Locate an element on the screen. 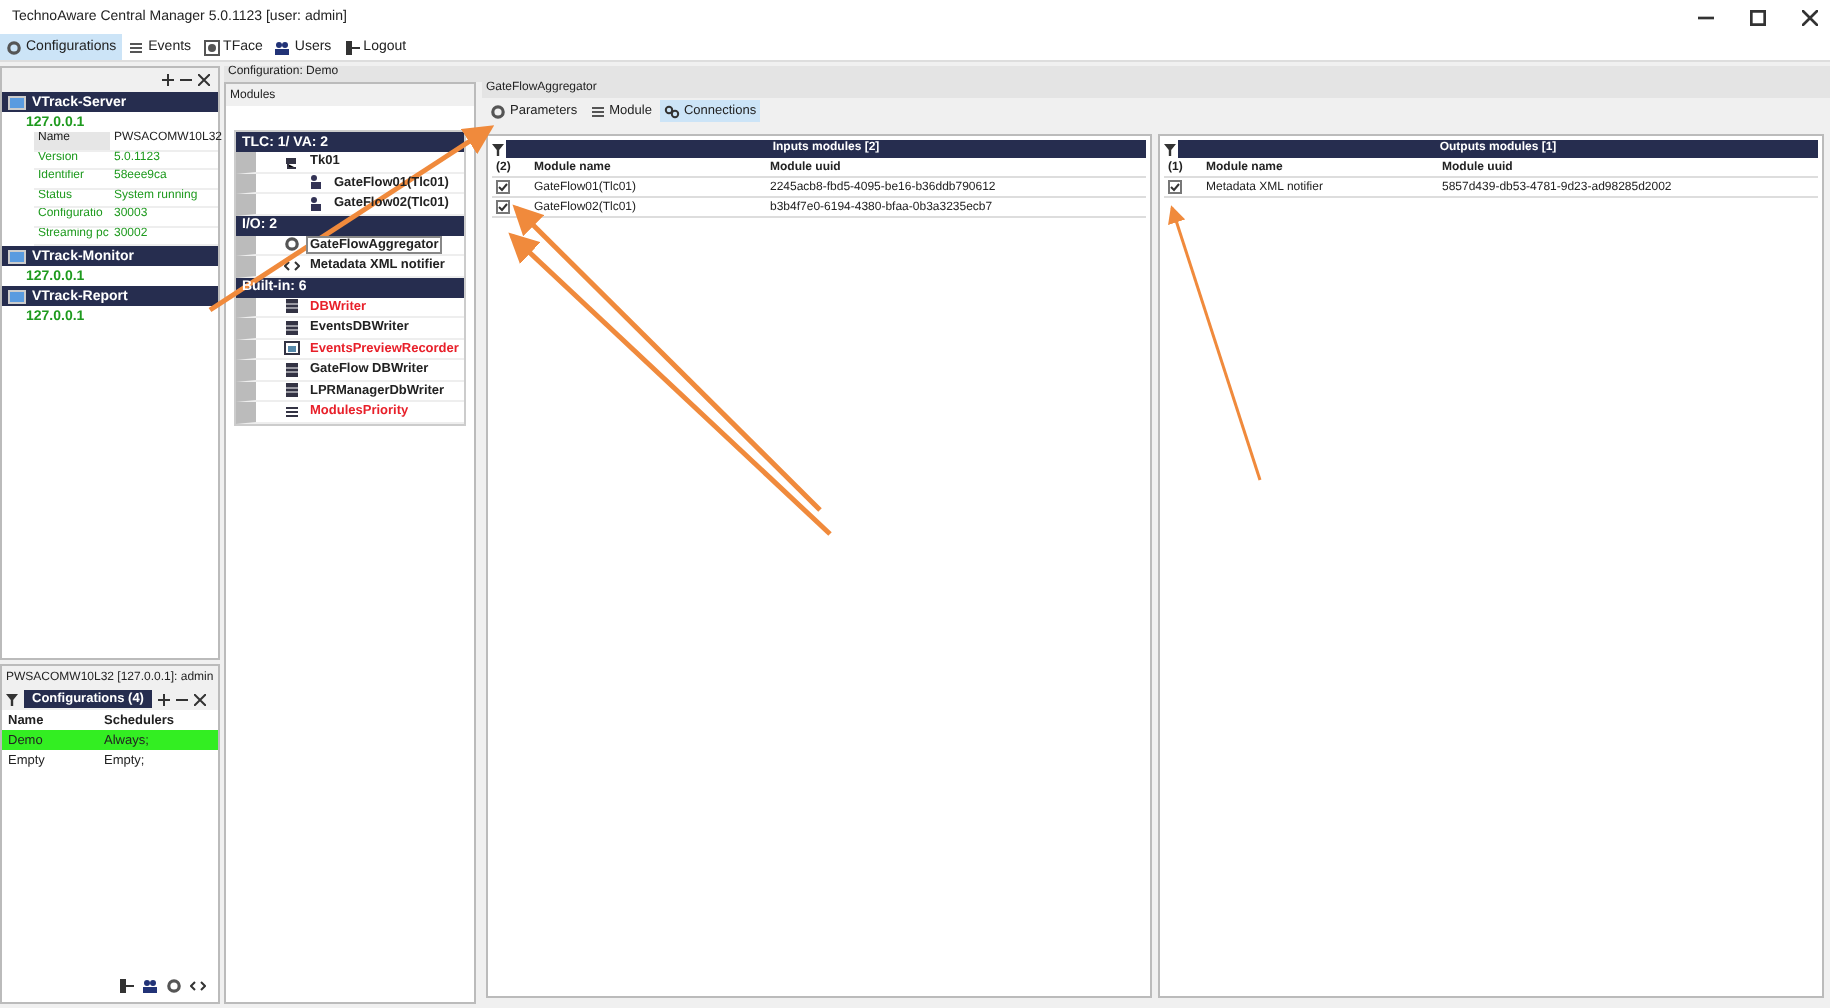 The height and width of the screenshot is (1008, 1830). face-icon is located at coordinates (211, 47).